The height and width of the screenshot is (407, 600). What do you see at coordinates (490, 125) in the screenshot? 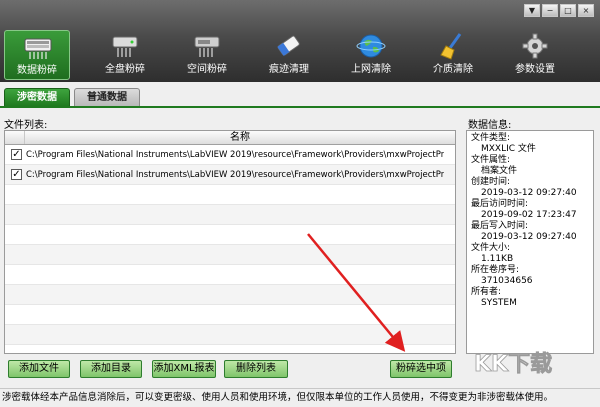
I see `data-info-label: 数据信息:` at bounding box center [490, 125].